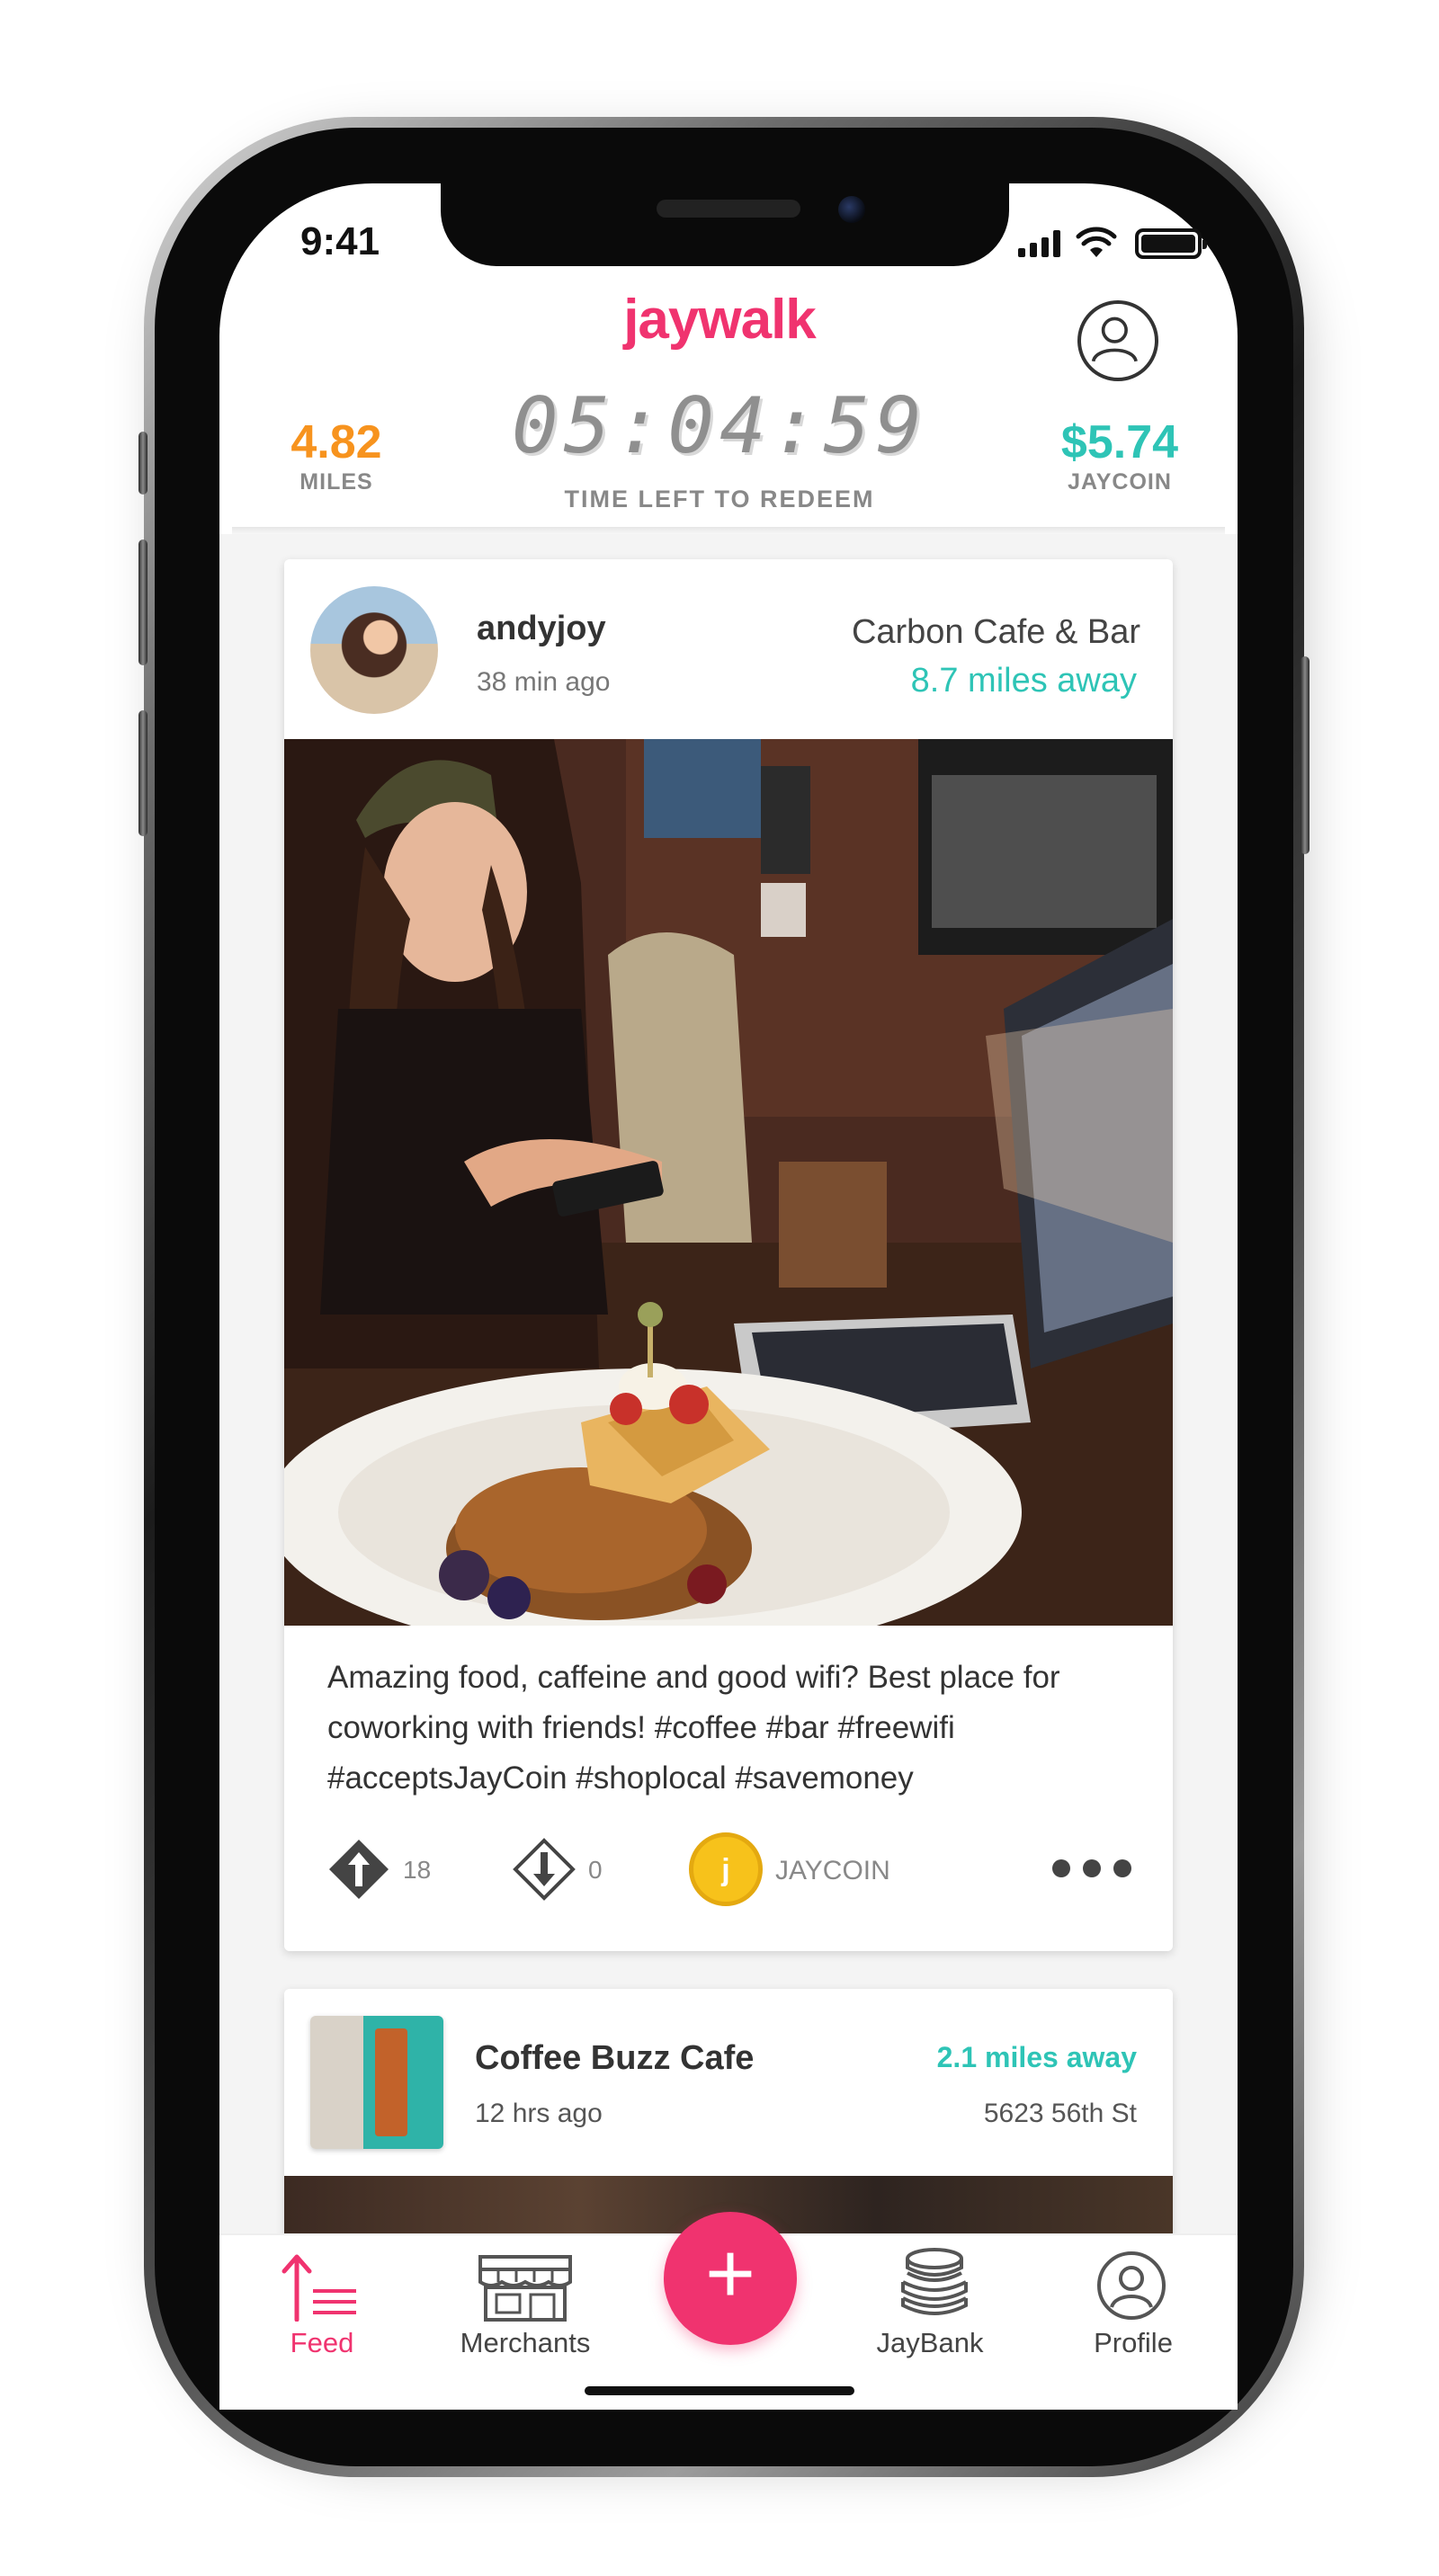 This screenshot has width=1439, height=2576. What do you see at coordinates (340, 241) in the screenshot?
I see `status-time: 9:41` at bounding box center [340, 241].